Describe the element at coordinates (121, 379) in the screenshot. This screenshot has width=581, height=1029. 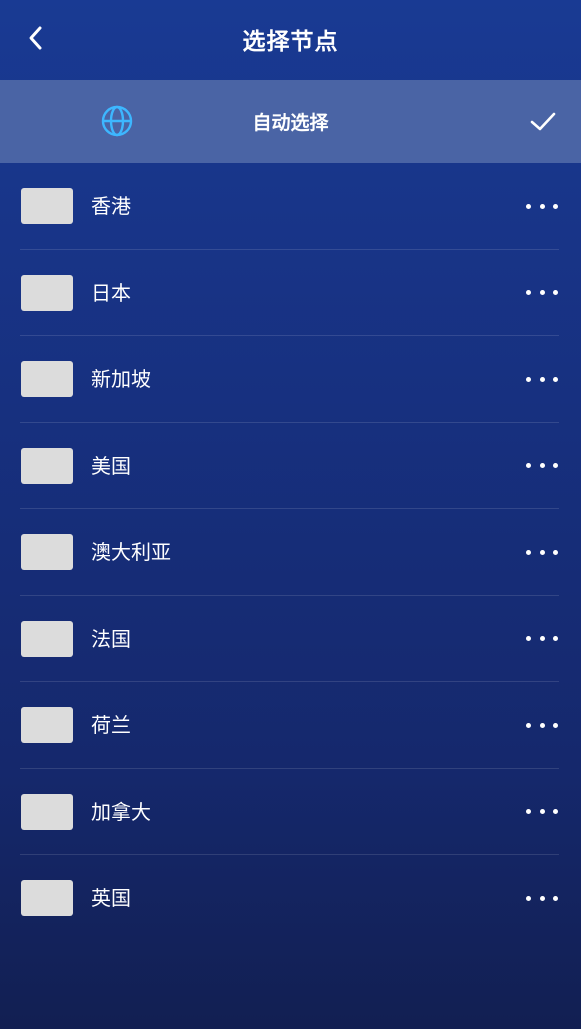
I see `node-name: 新加坡` at that location.